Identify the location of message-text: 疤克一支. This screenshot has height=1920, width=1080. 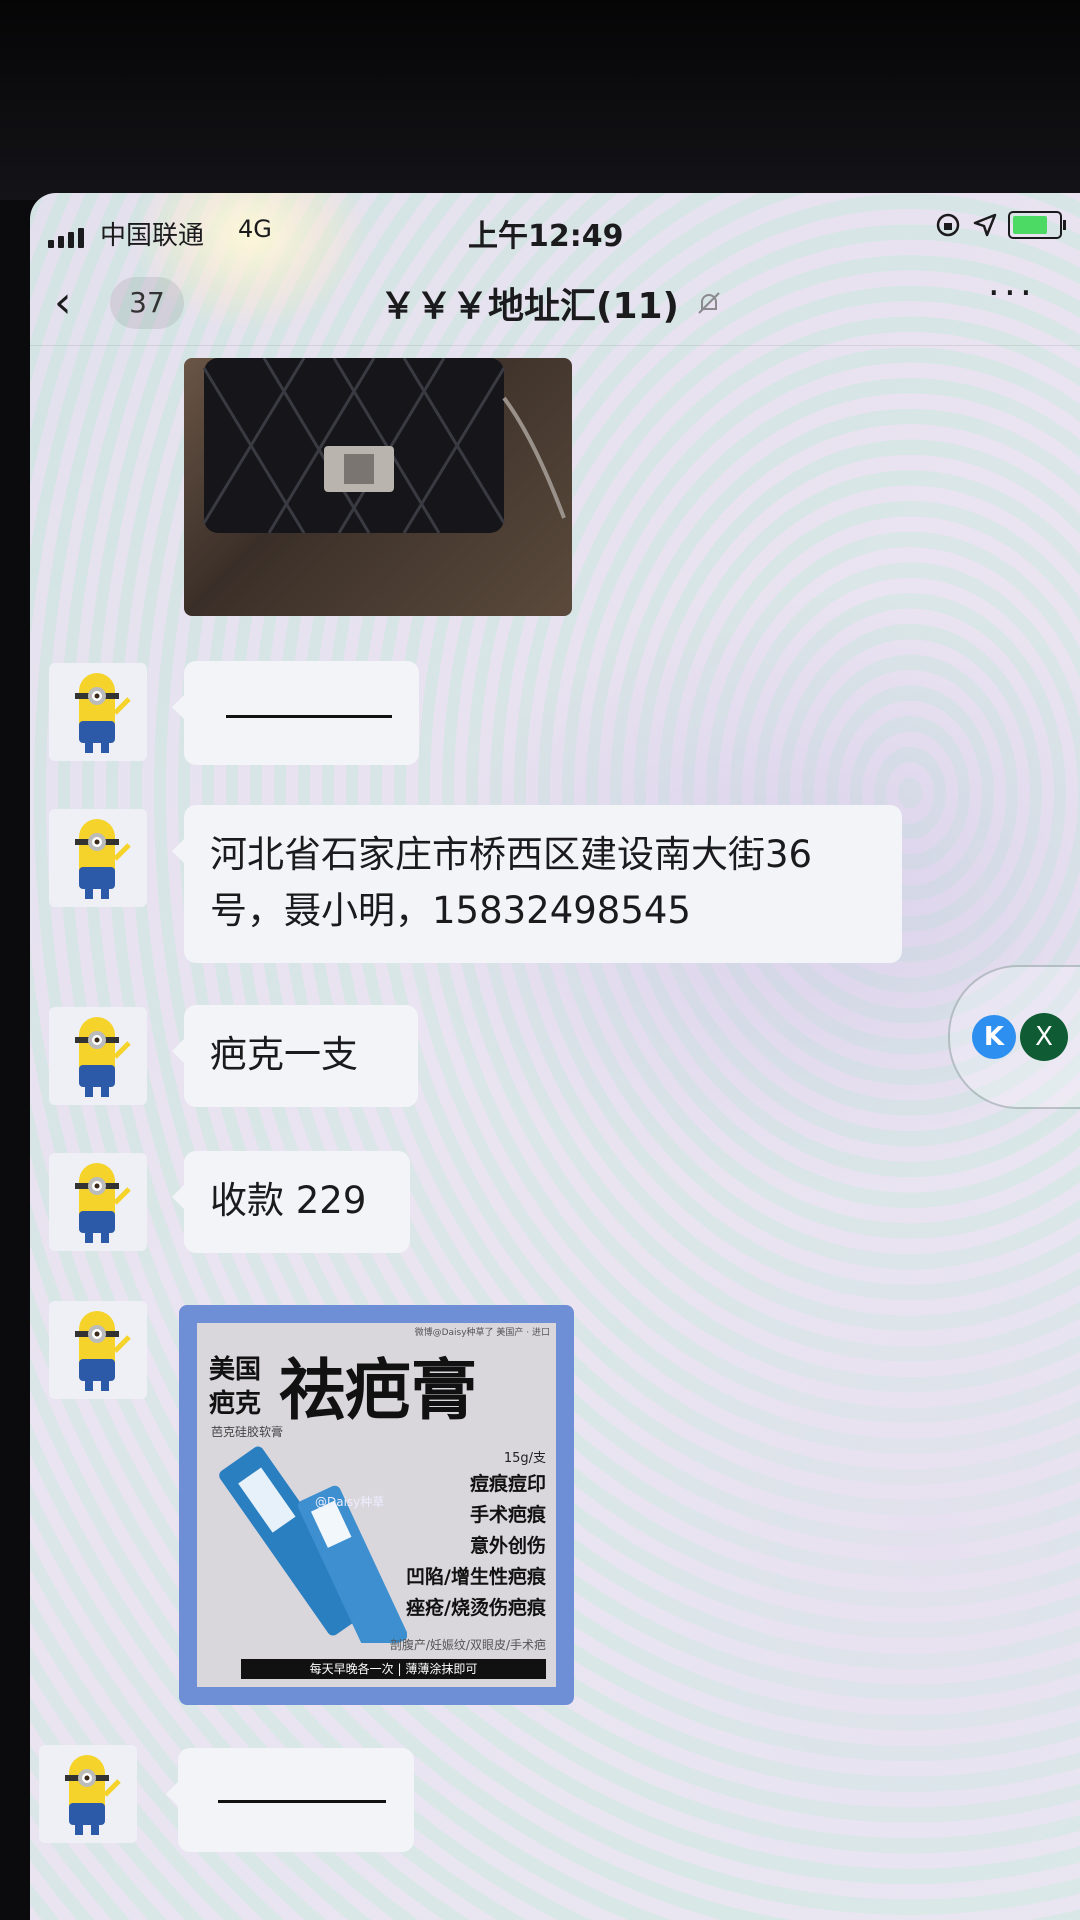
(284, 1054).